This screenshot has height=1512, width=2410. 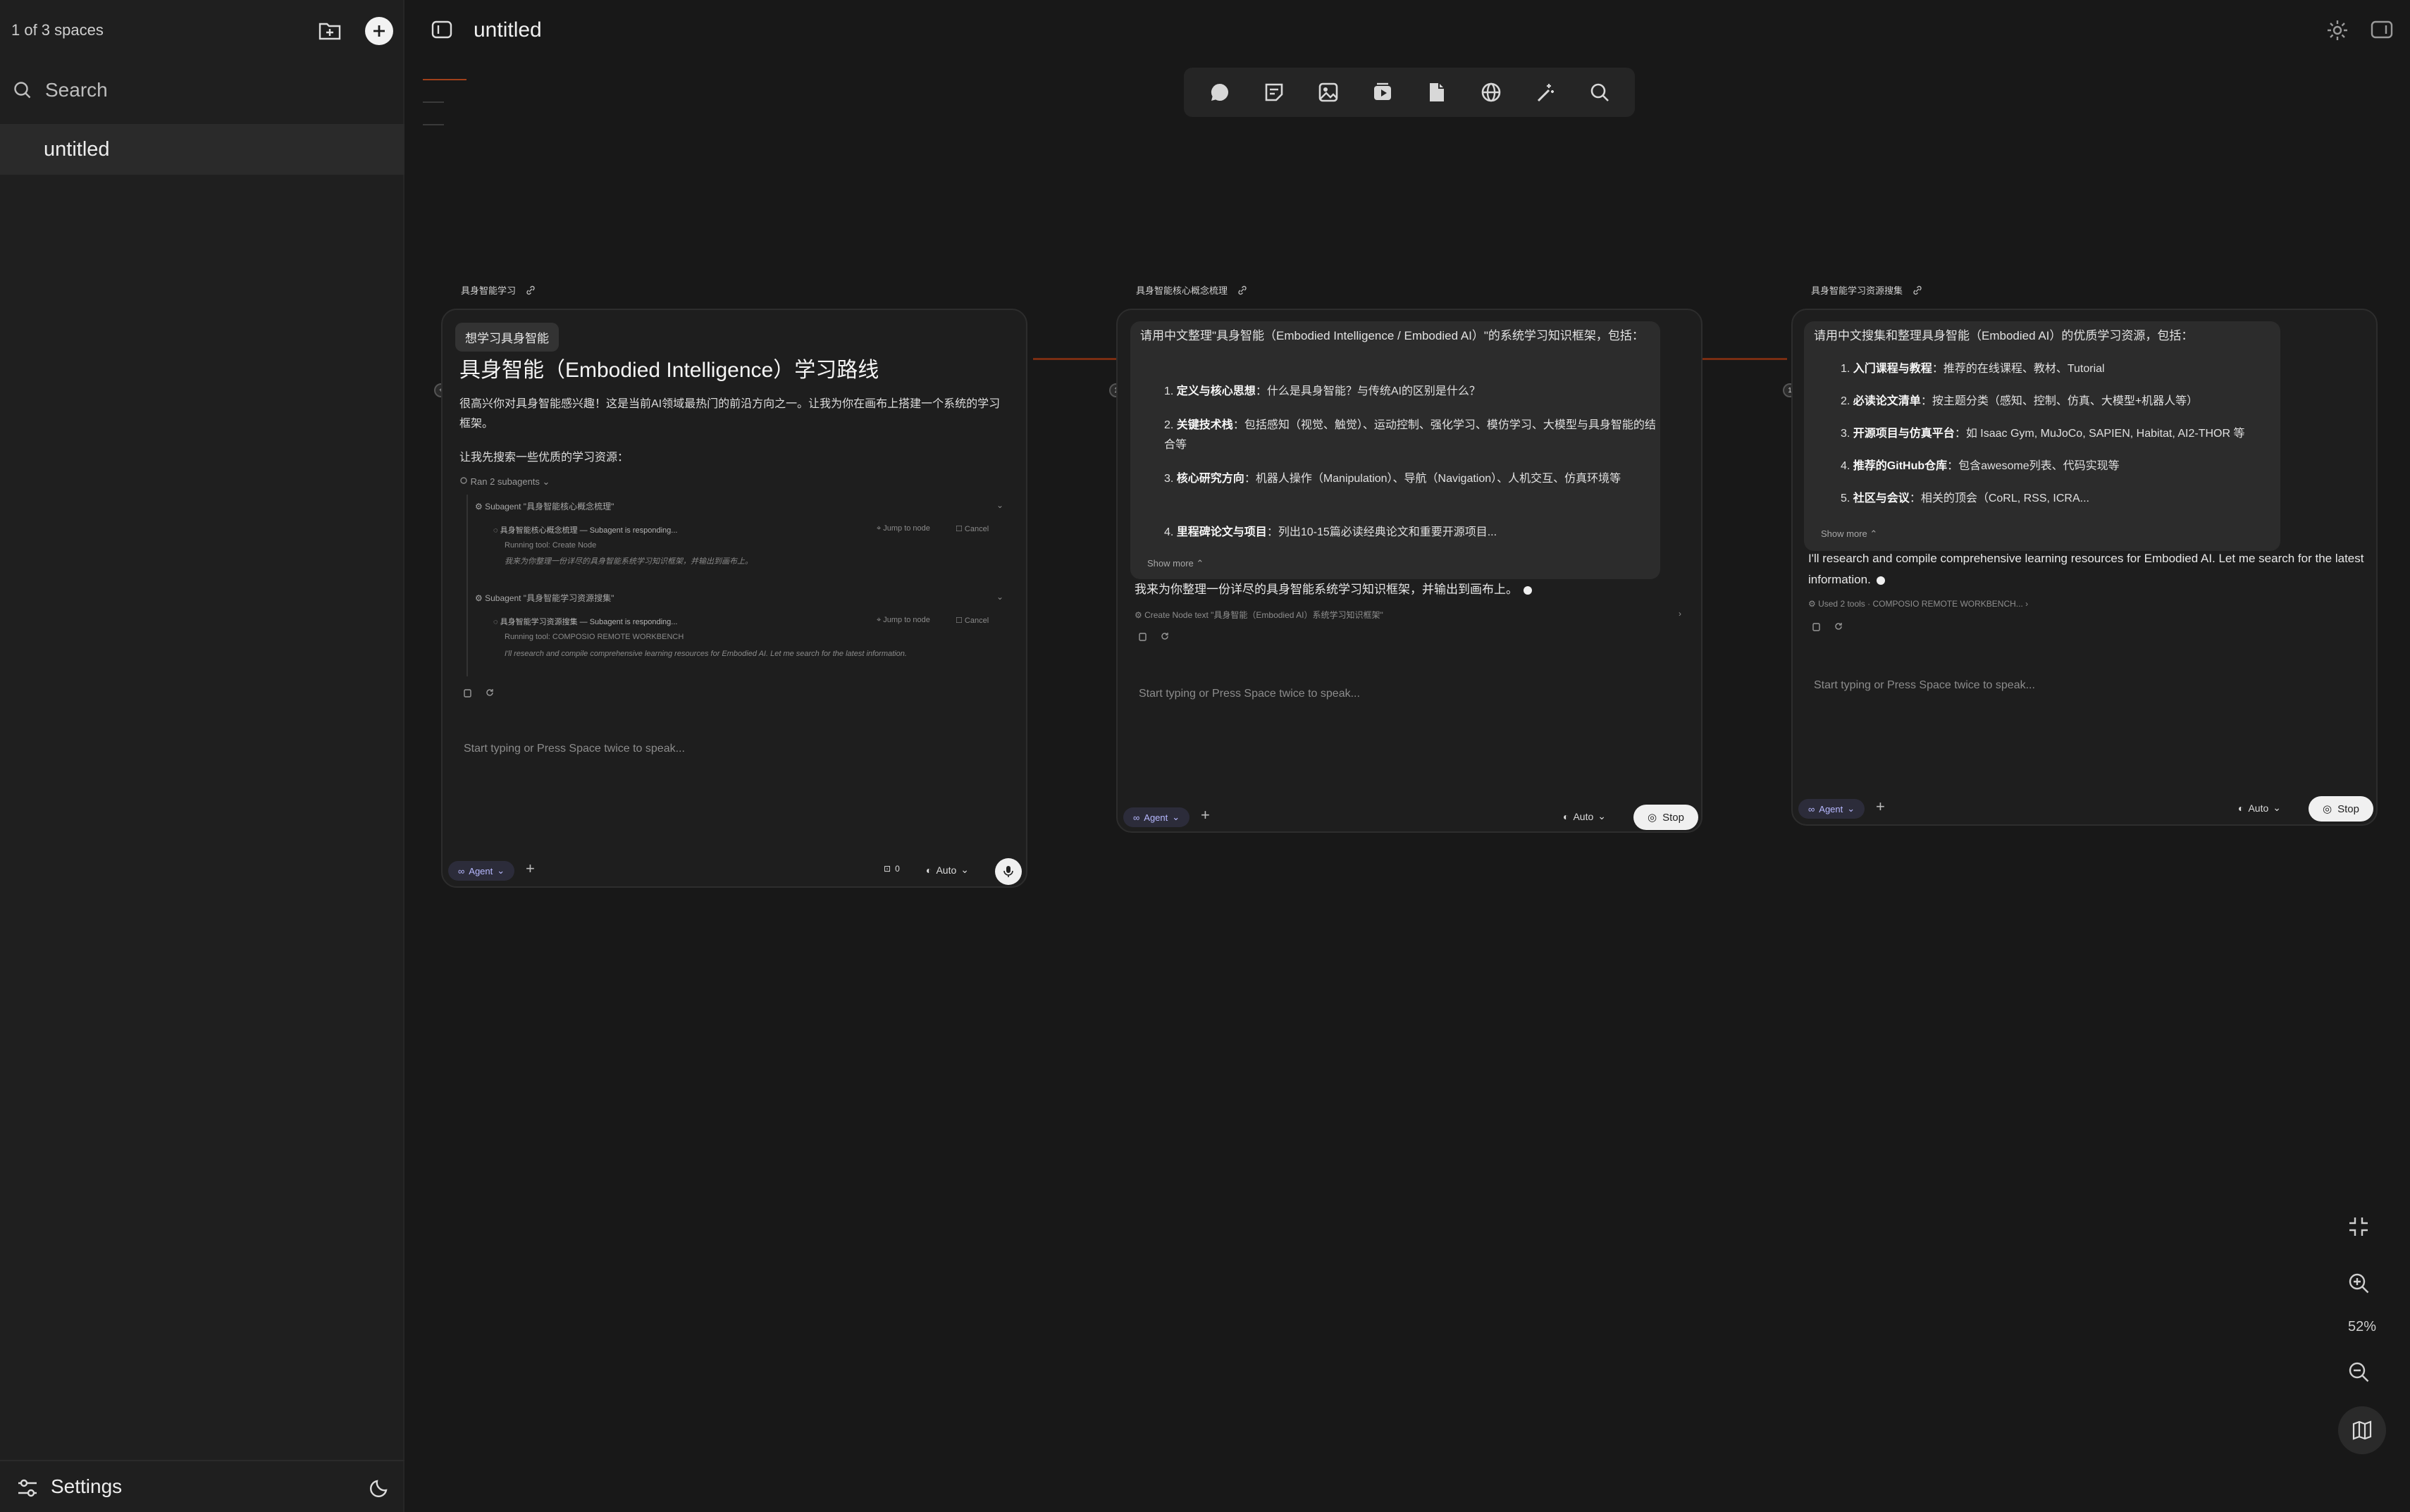 What do you see at coordinates (888, 869) in the screenshot?
I see `context-icon: ⊡` at bounding box center [888, 869].